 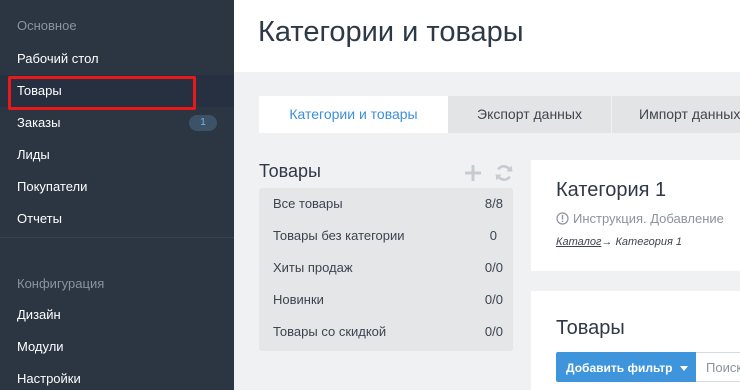 I want to click on breadcrumb-current: Категория 1, so click(x=647, y=242).